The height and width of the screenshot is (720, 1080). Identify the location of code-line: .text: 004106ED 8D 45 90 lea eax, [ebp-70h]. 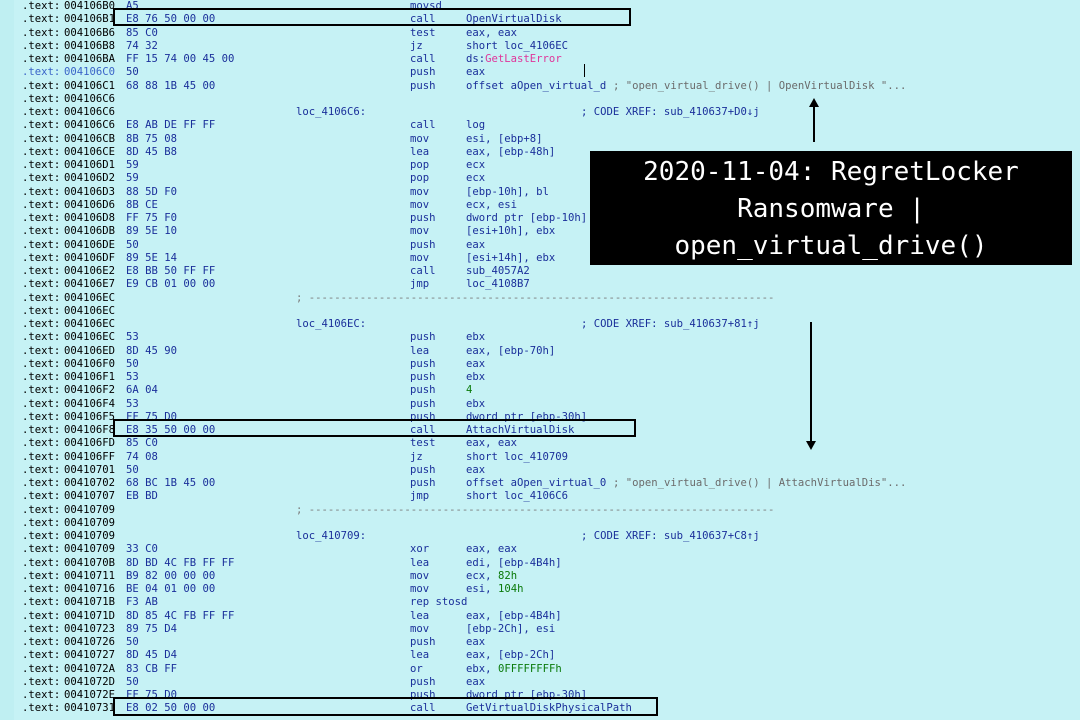
(540, 351).